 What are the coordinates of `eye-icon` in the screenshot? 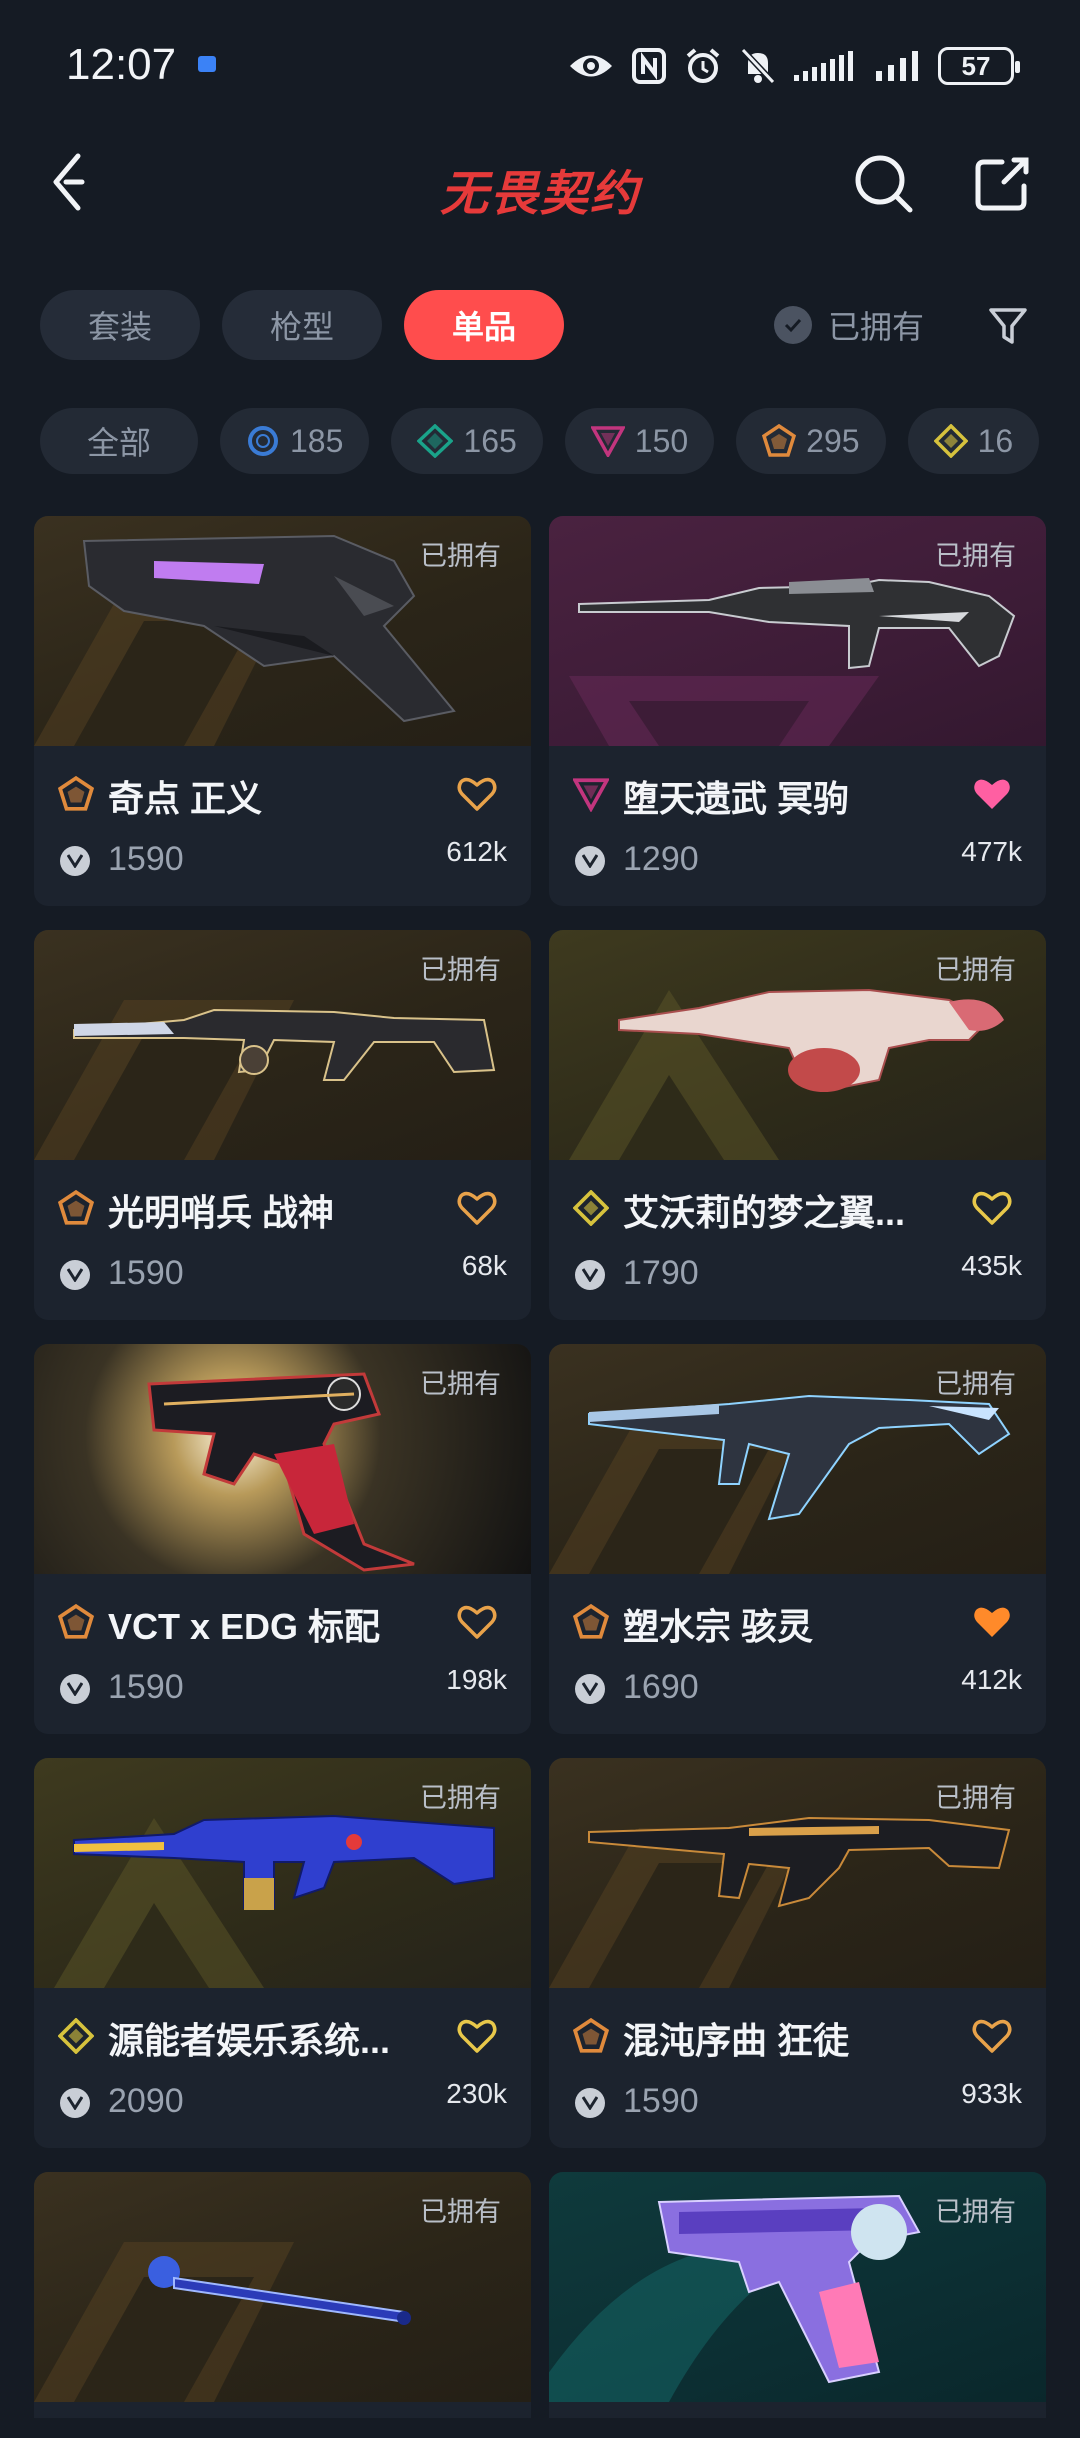 It's located at (591, 66).